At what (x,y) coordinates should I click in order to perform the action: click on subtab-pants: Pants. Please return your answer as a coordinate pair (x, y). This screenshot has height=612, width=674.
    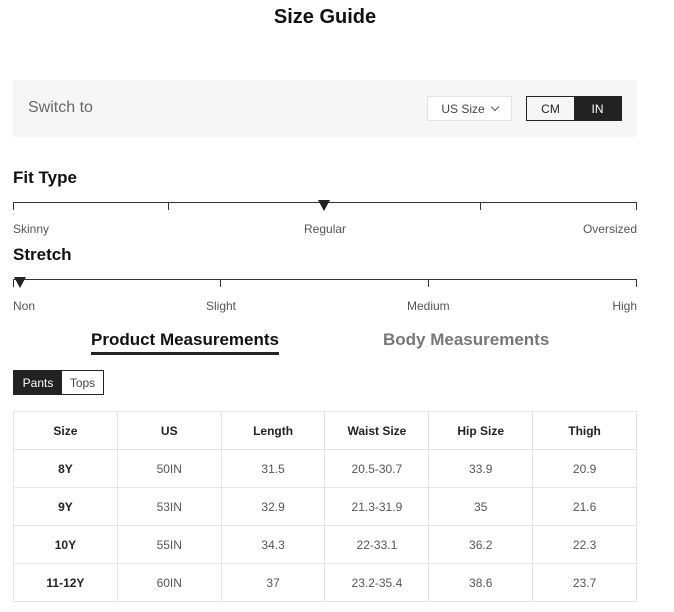
    Looking at the image, I should click on (38, 382).